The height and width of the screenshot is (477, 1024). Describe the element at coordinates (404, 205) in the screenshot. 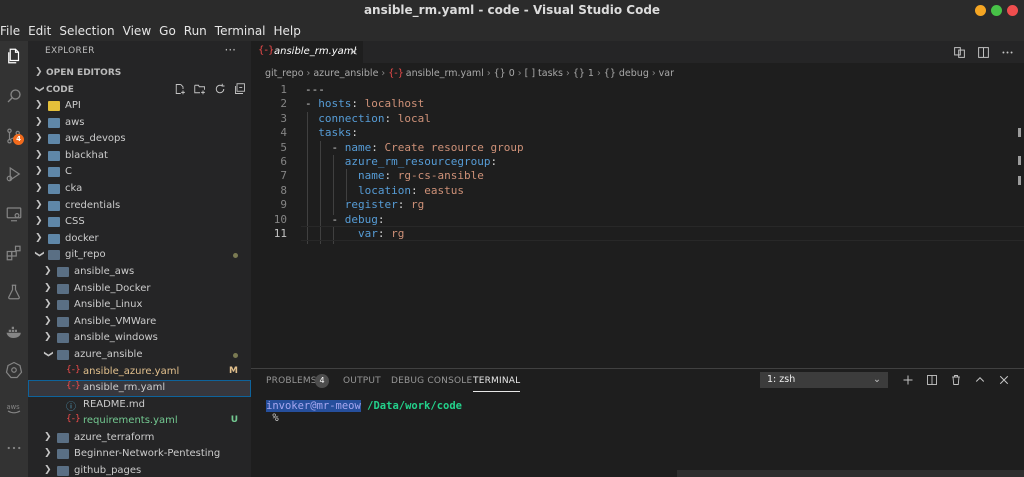

I see `code-token: :` at that location.